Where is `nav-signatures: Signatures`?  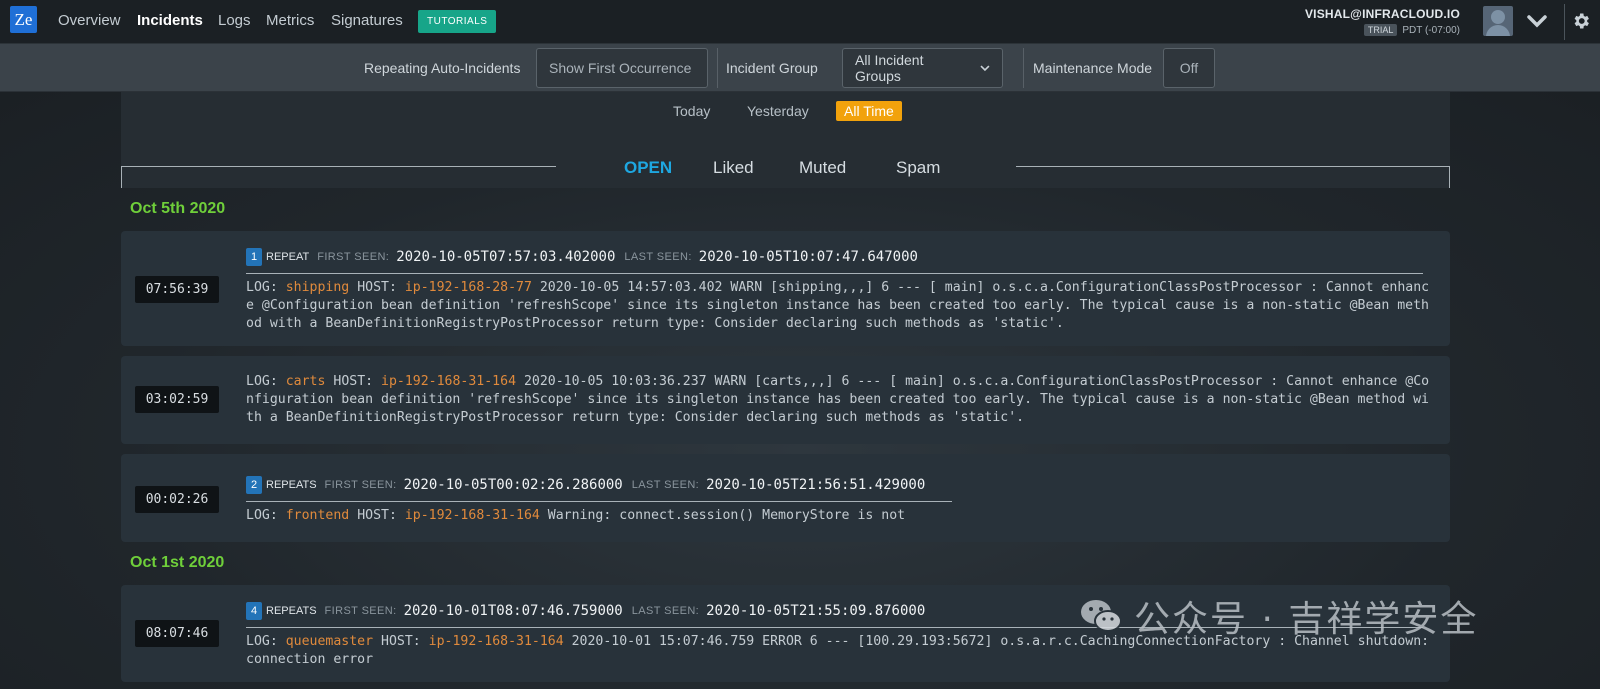
nav-signatures: Signatures is located at coordinates (367, 20).